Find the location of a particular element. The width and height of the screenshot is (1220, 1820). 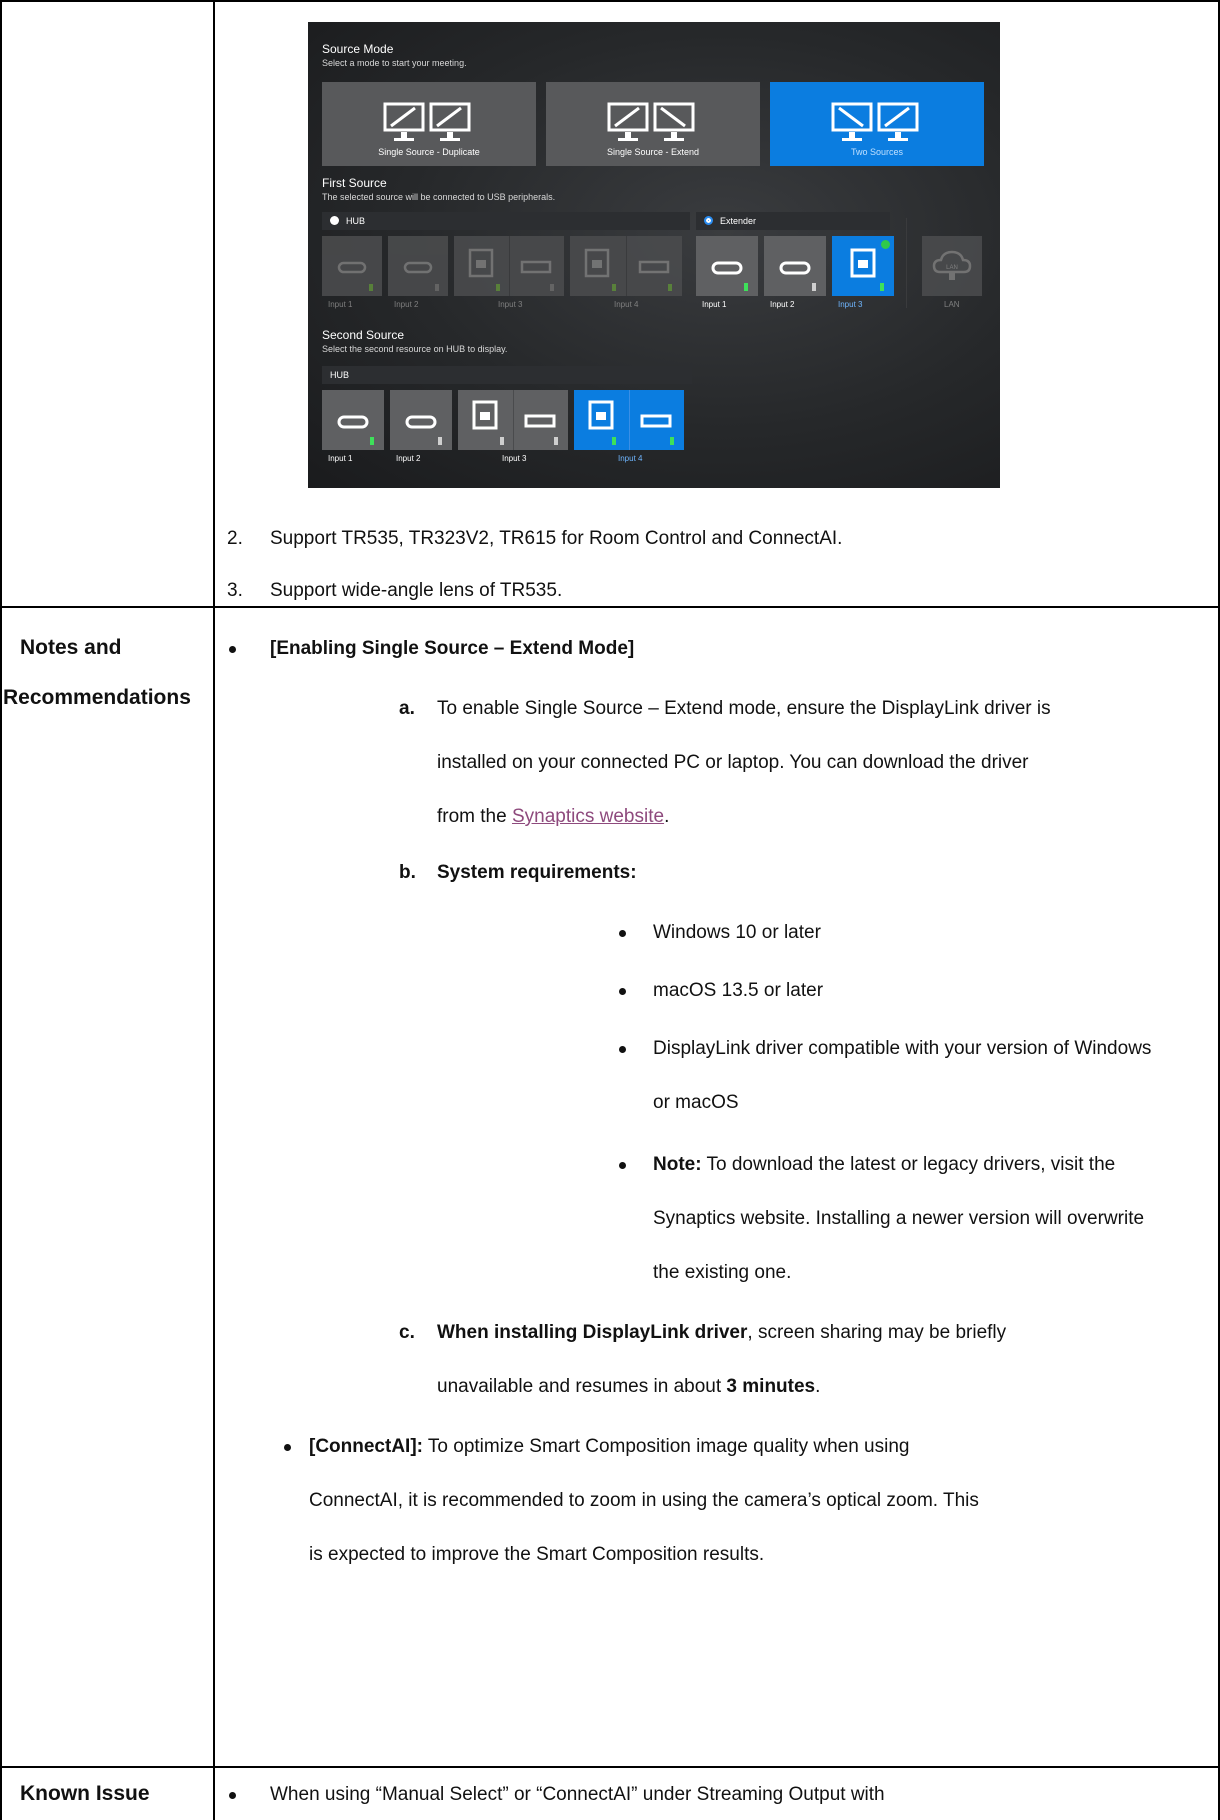

mode-two-sources: Two Sources is located at coordinates (877, 124).